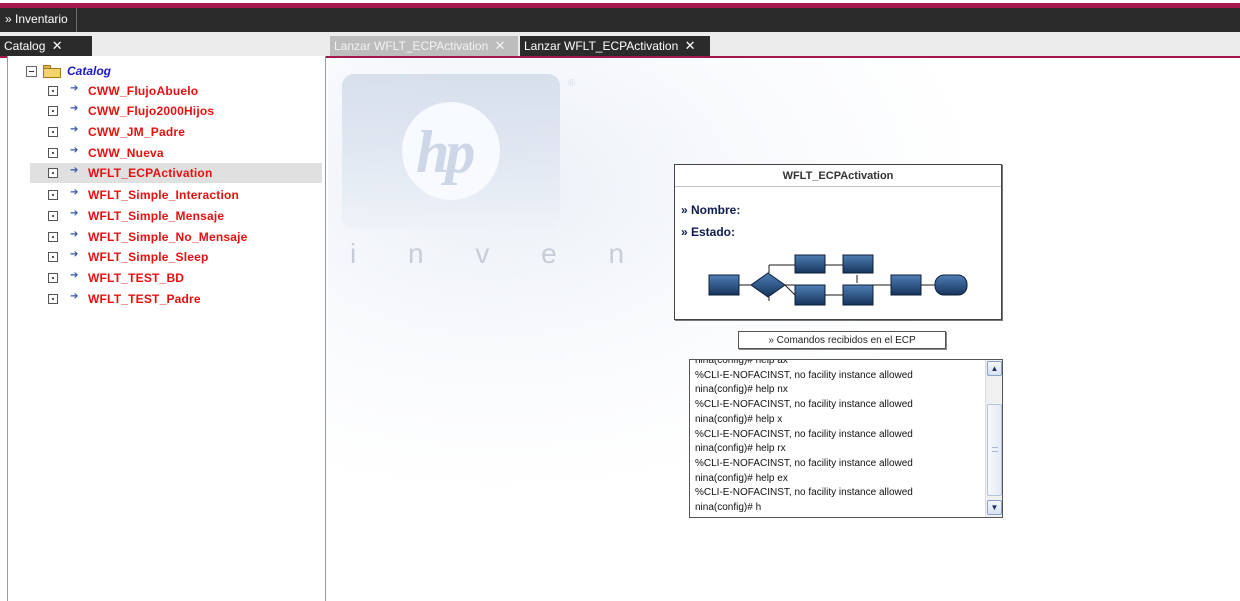 The width and height of the screenshot is (1240, 601). I want to click on tree-item: ➔ WFLT_Simple_Interaction, so click(176, 195).